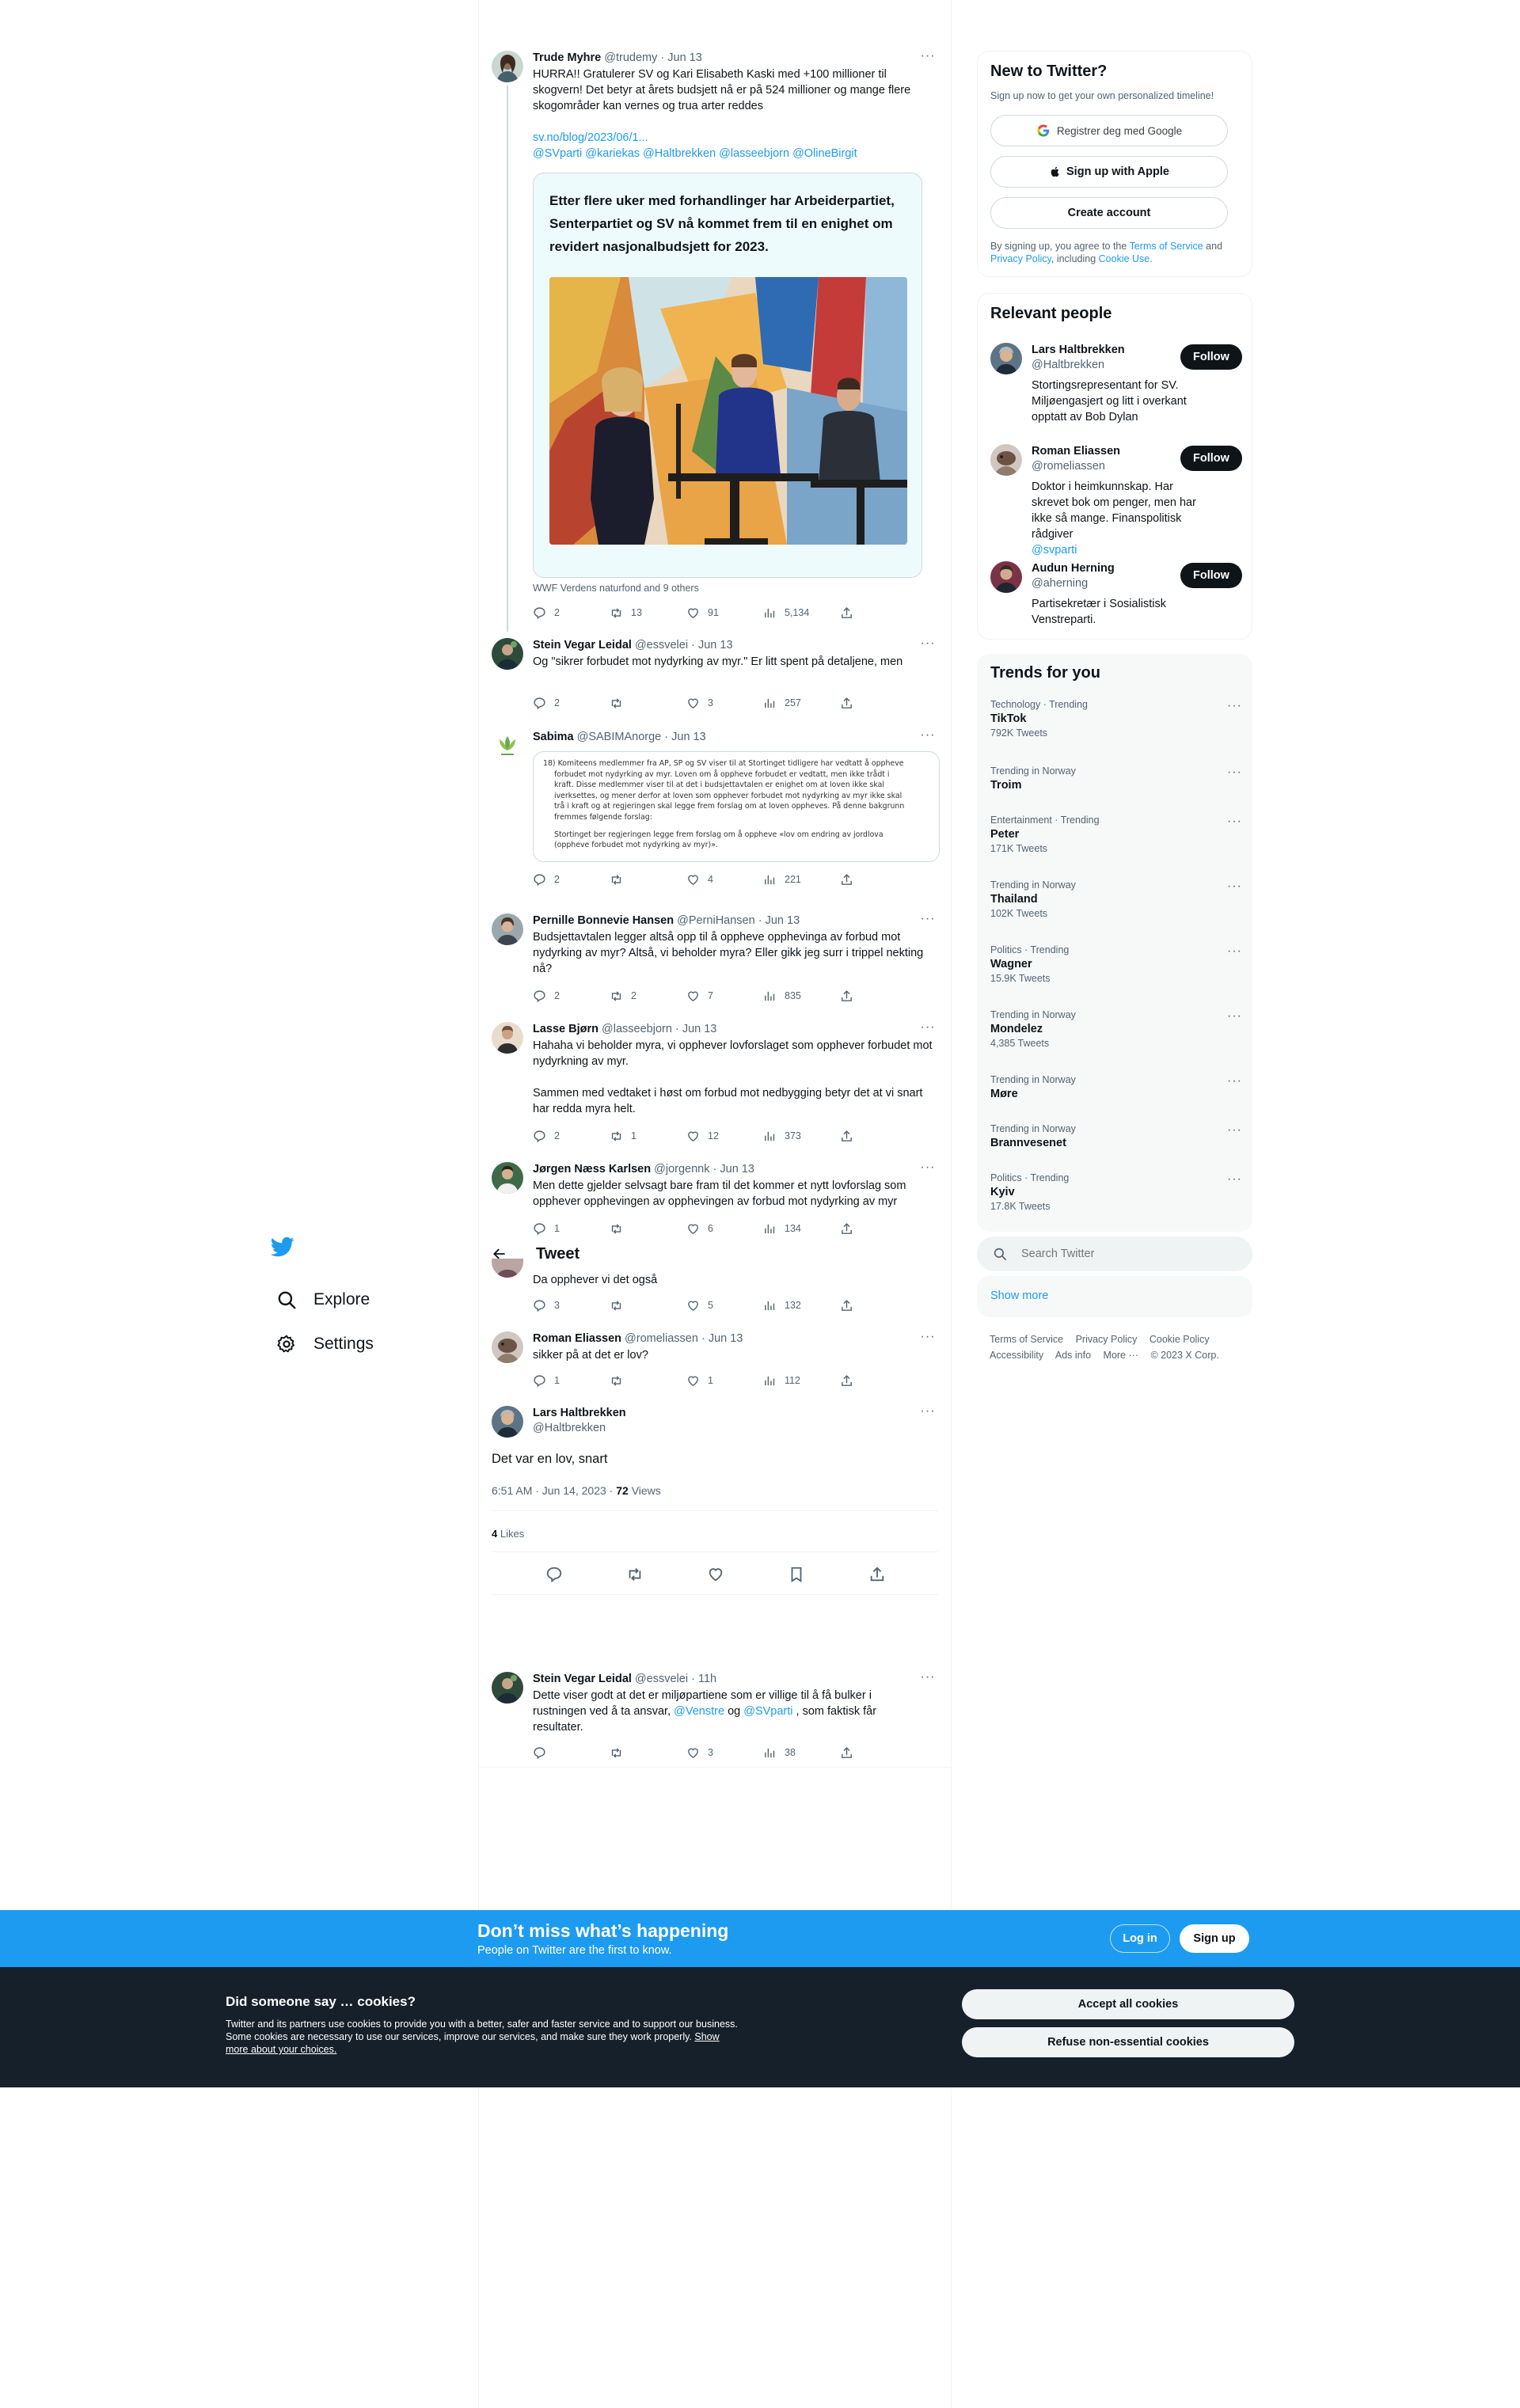 The height and width of the screenshot is (2408, 1520). Describe the element at coordinates (724, 996) in the screenshot. I see `like-button: 7` at that location.